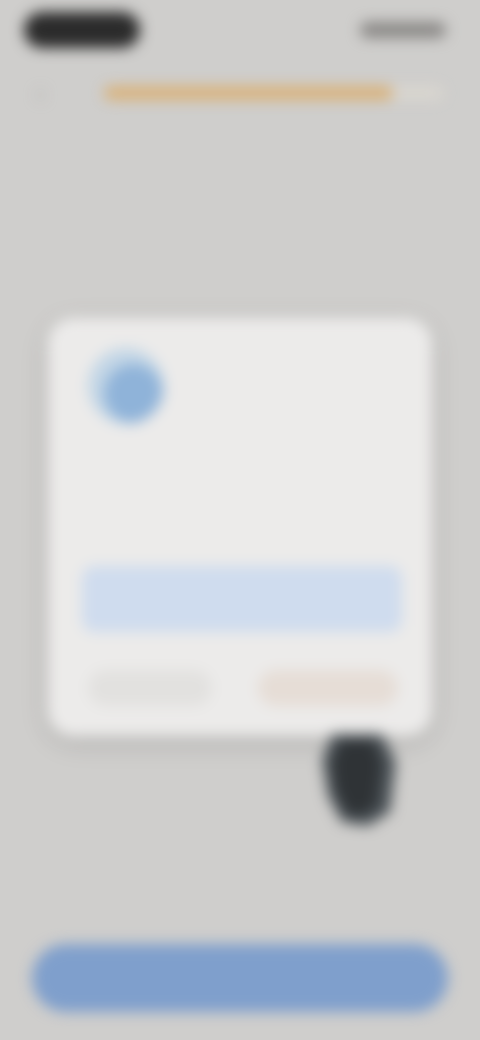 This screenshot has width=480, height=1040. I want to click on progress-bar, so click(274, 93).